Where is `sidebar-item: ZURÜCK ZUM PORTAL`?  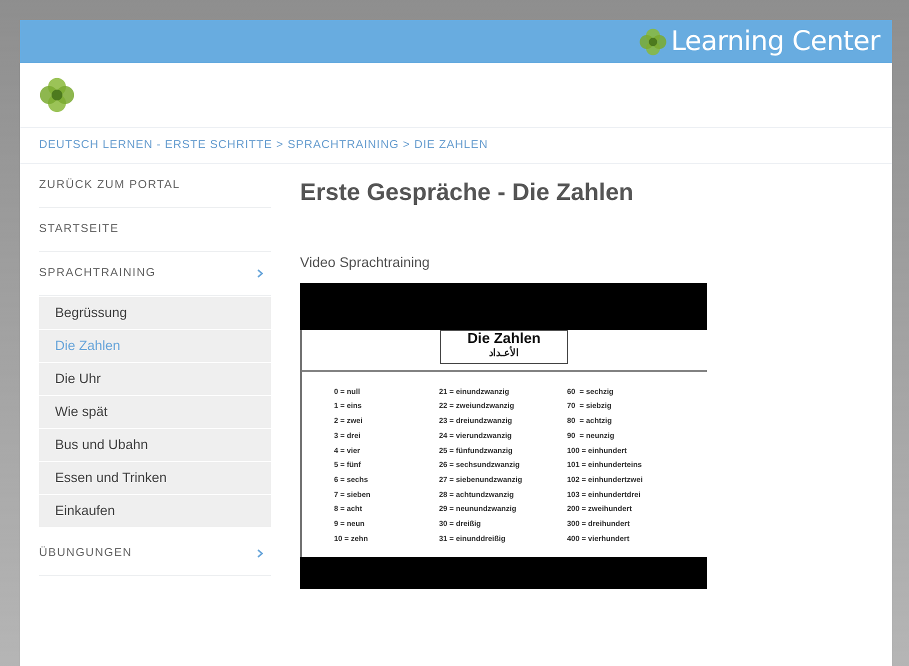
sidebar-item: ZURÜCK ZUM PORTAL is located at coordinates (155, 186).